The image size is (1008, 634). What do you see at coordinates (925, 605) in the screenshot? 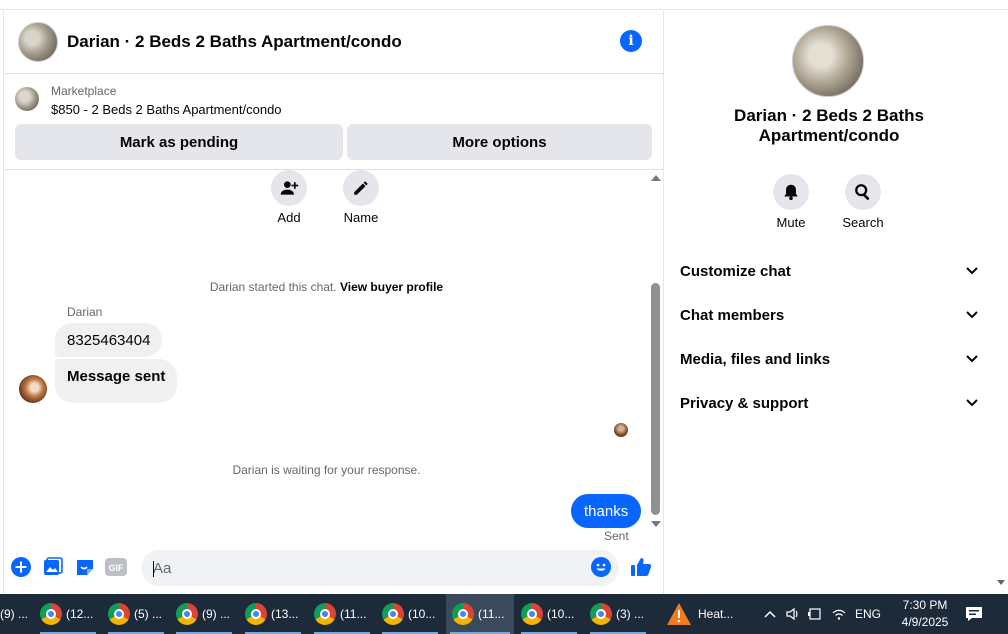
I see `clock-time: 7:30 PM` at bounding box center [925, 605].